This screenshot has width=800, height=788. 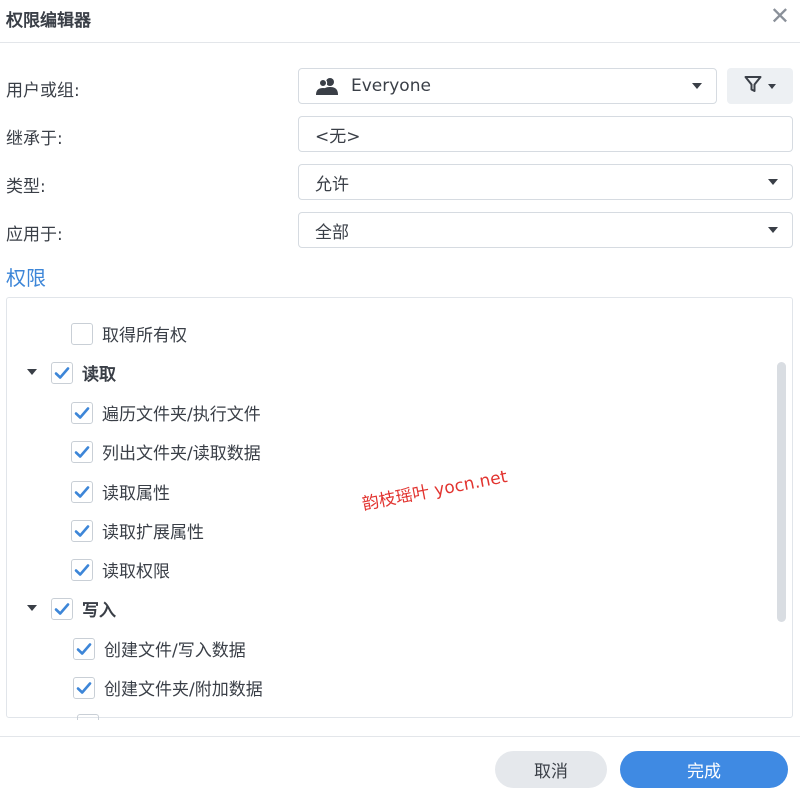 What do you see at coordinates (82, 333) in the screenshot?
I see `checkbox-unchecked` at bounding box center [82, 333].